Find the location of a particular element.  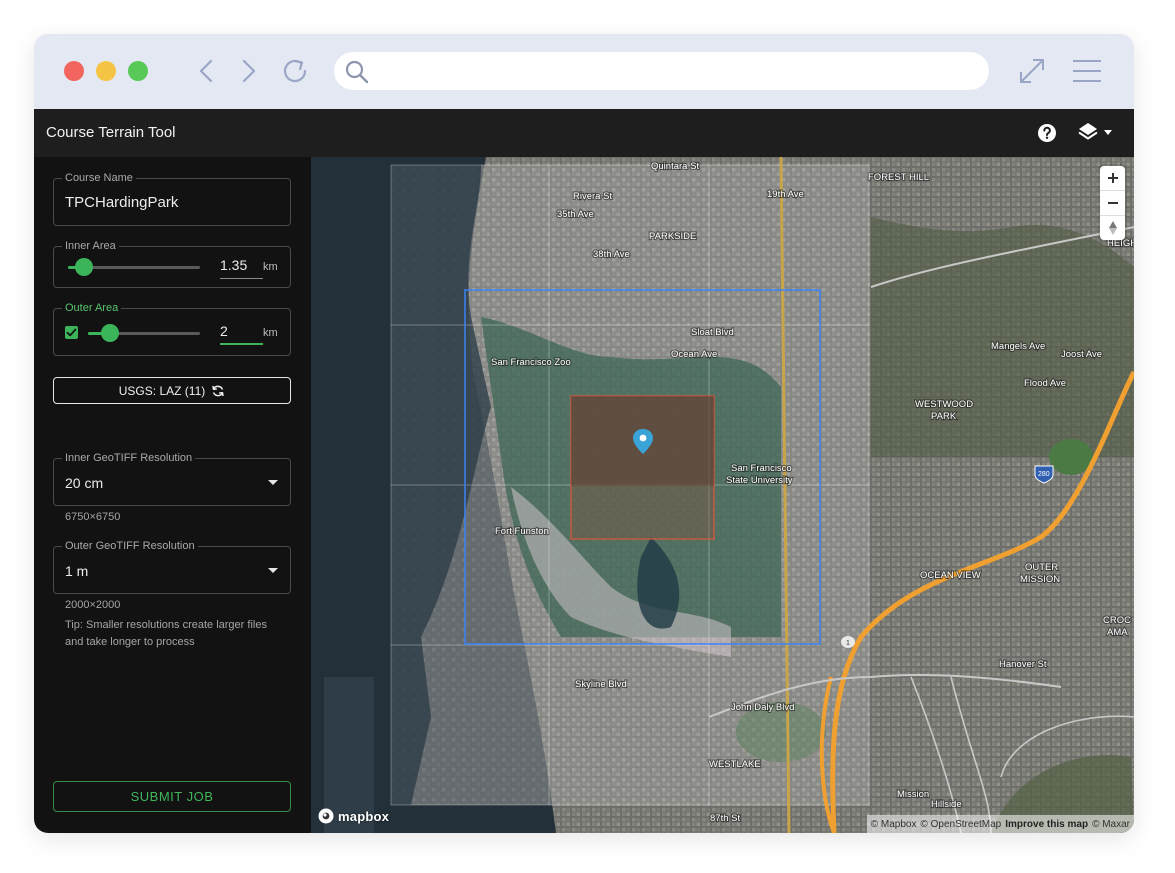

map-label: MISSION is located at coordinates (1040, 579).